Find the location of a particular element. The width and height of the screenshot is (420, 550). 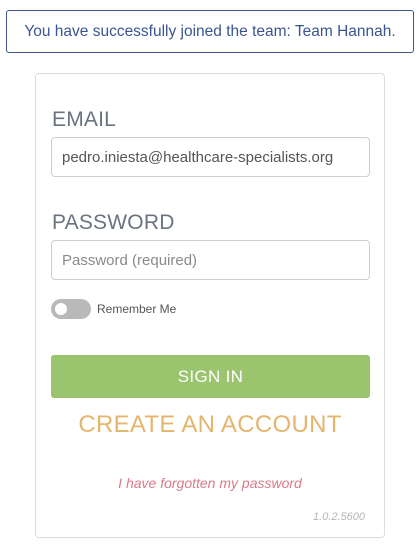

remember-me-label: Remember Me is located at coordinates (137, 309).